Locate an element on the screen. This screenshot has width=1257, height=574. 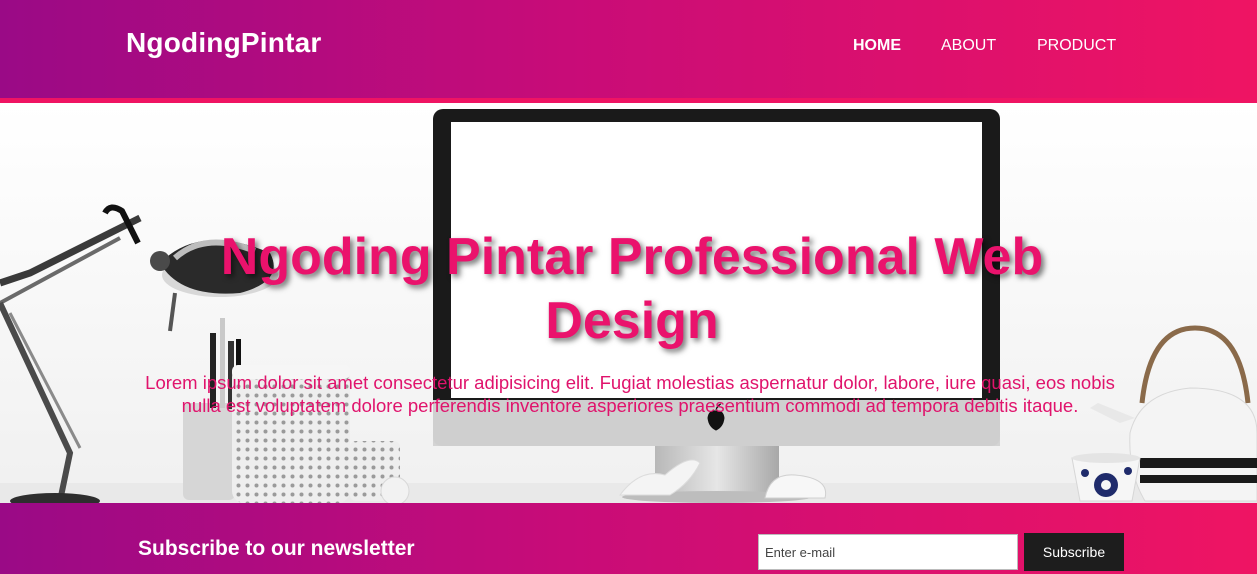
nav-item-home: HOME is located at coordinates (877, 46).